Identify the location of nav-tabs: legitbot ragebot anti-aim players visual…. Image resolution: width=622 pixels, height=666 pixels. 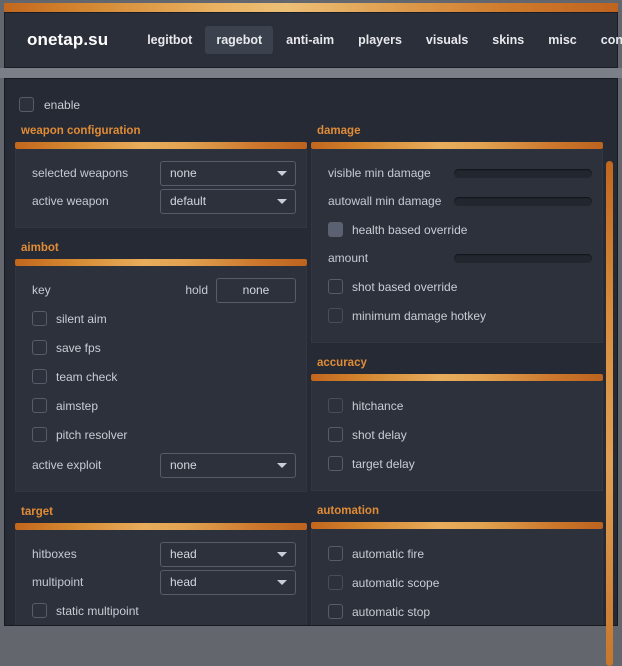
(379, 40).